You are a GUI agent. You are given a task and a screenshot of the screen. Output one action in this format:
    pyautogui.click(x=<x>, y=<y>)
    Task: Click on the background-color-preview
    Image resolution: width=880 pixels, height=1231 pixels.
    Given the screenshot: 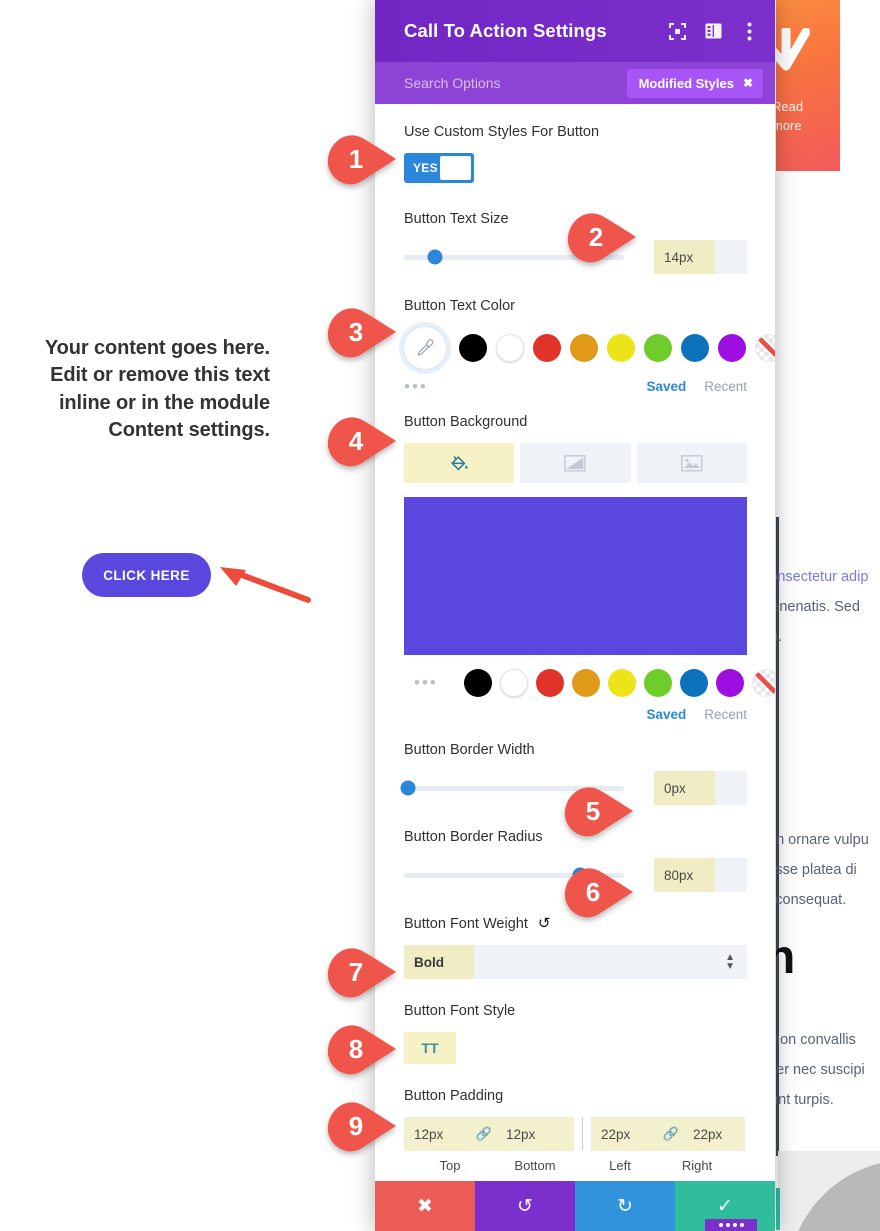 What is the action you would take?
    pyautogui.click(x=575, y=576)
    